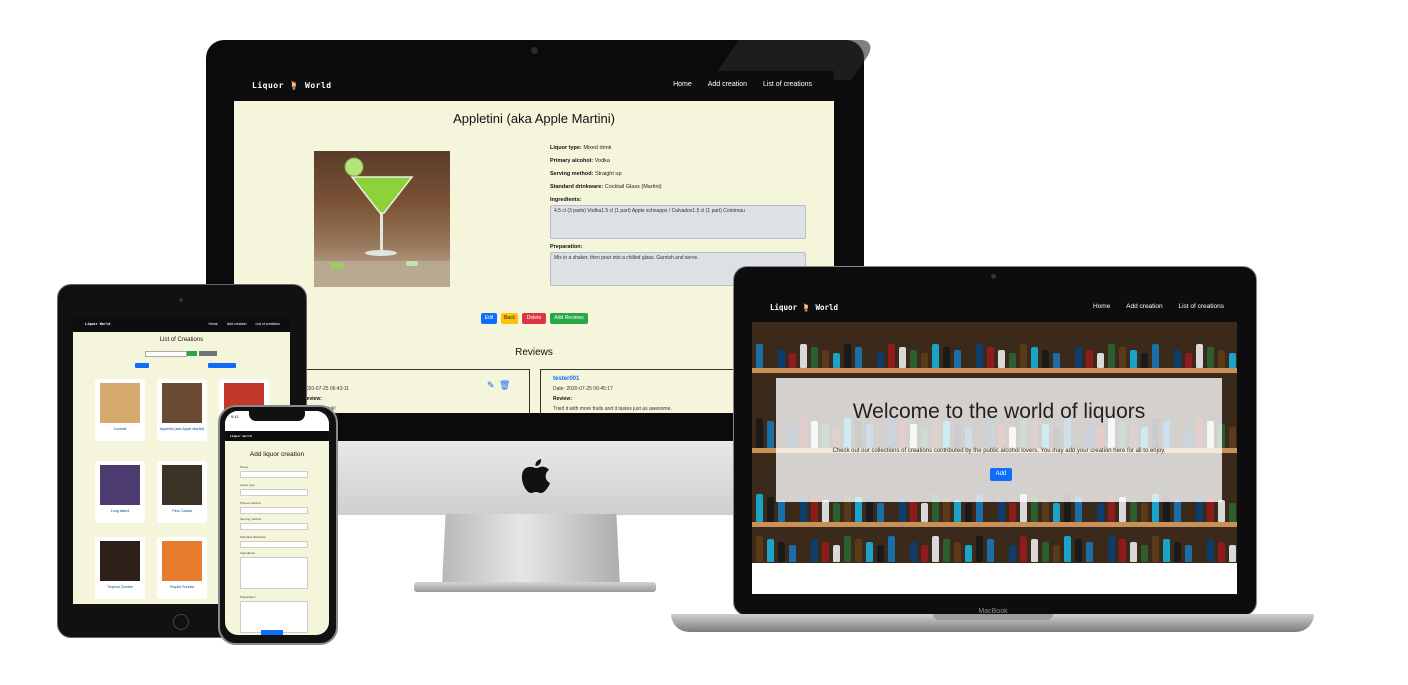 The height and width of the screenshot is (685, 1408). What do you see at coordinates (208, 353) in the screenshot?
I see `reset-button` at bounding box center [208, 353].